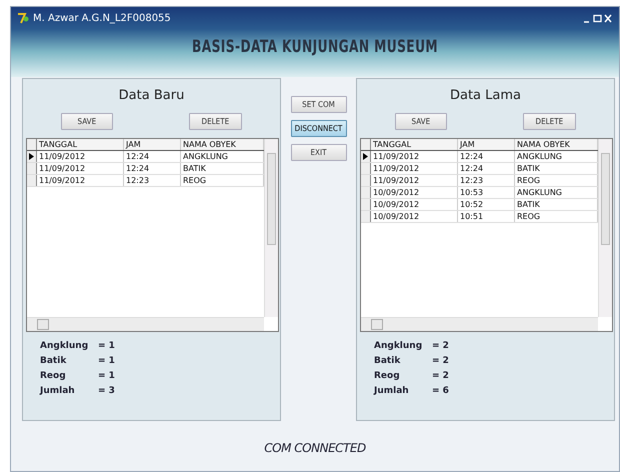 The height and width of the screenshot is (472, 620). What do you see at coordinates (598, 18) in the screenshot?
I see `window-controls-icon` at bounding box center [598, 18].